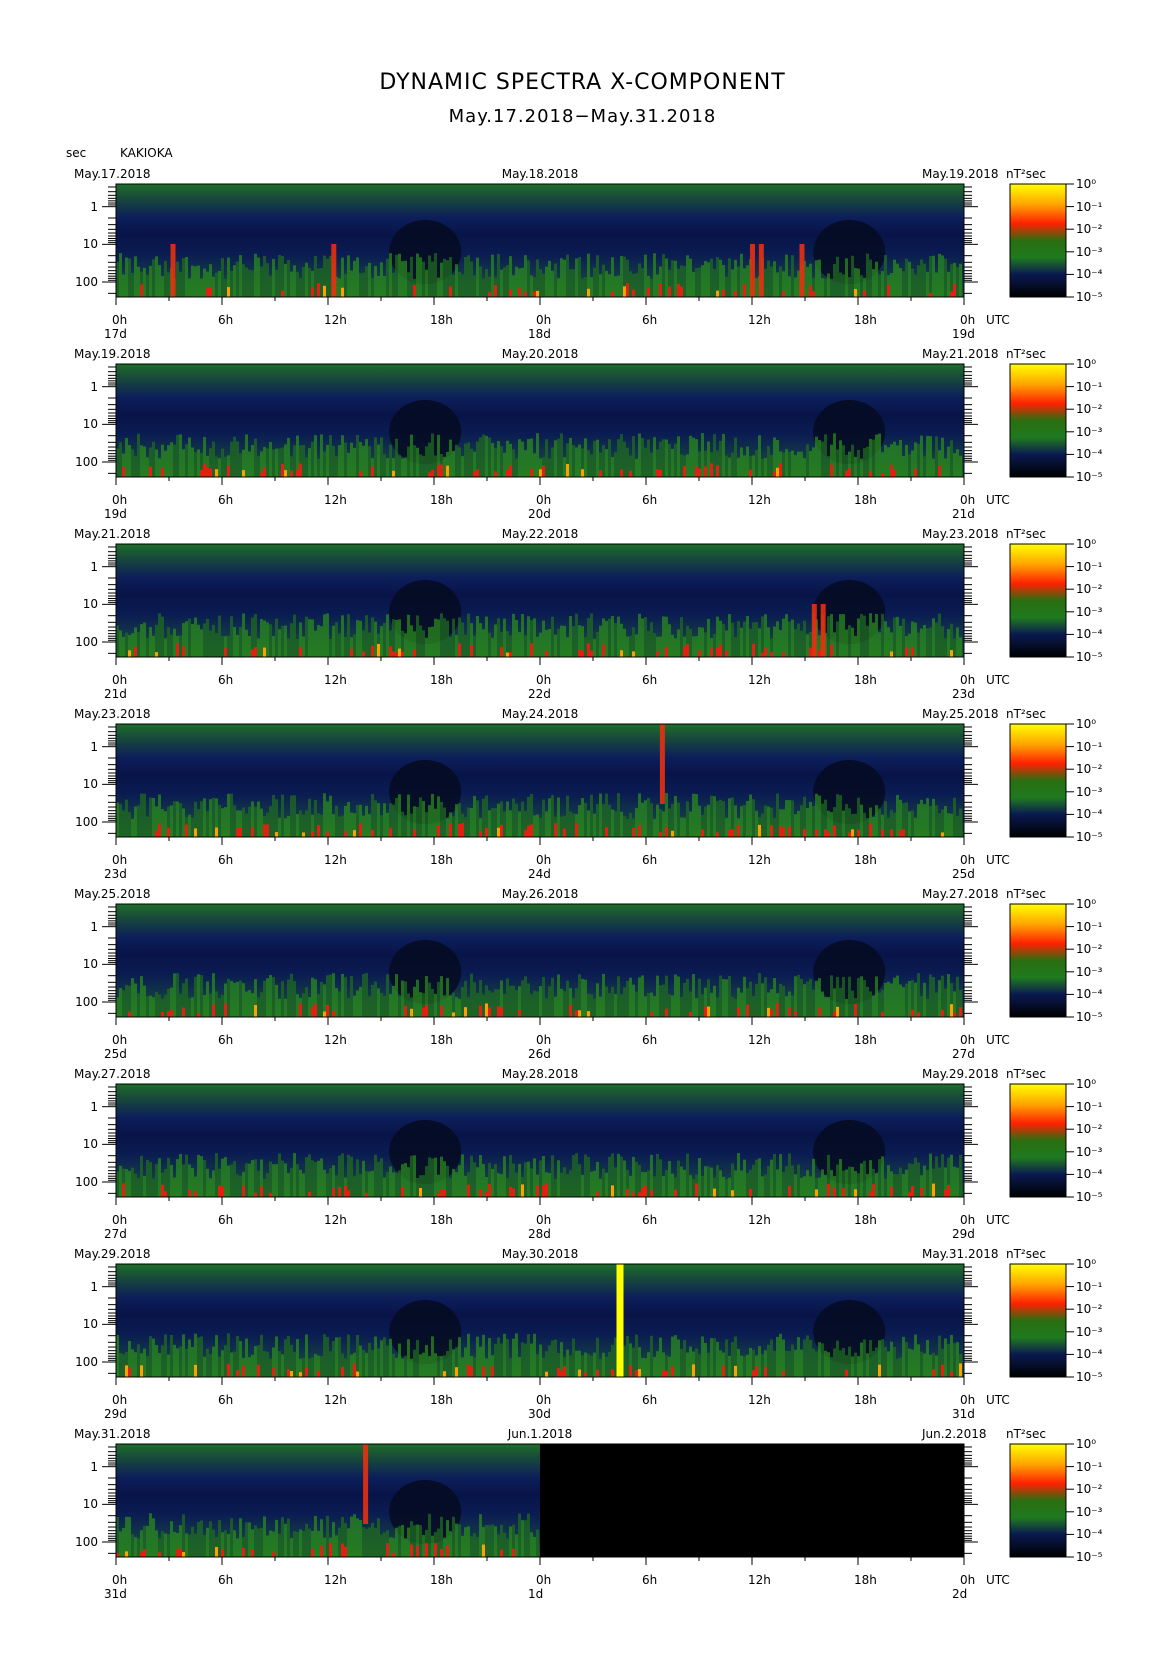 The height and width of the screenshot is (1679, 1165). I want to click on day-label: 1d, so click(536, 1594).